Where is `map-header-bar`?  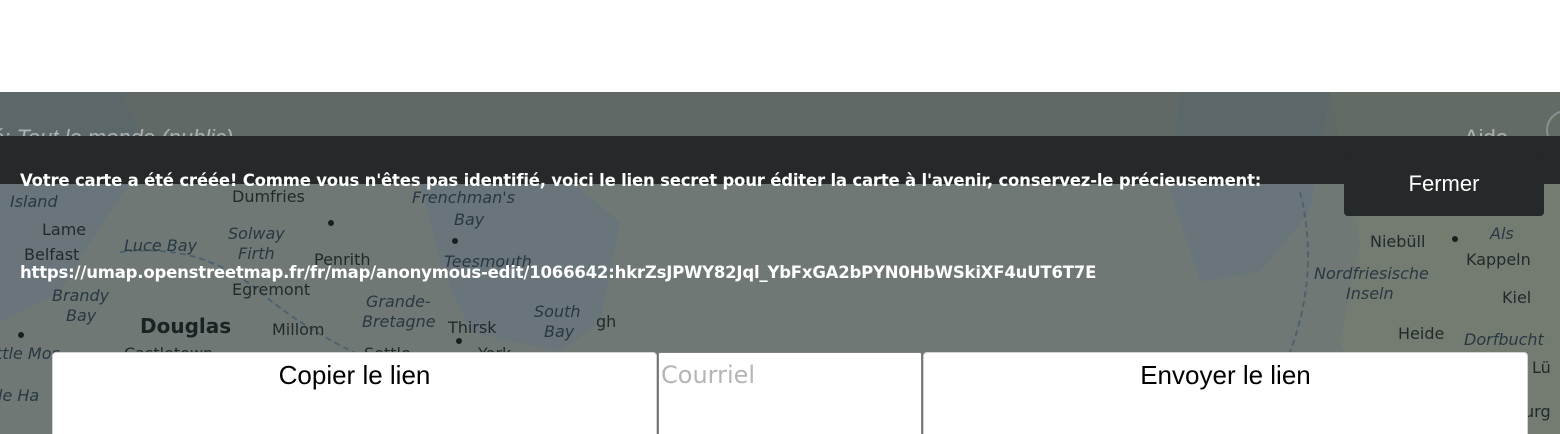
map-header-bar is located at coordinates (780, 114).